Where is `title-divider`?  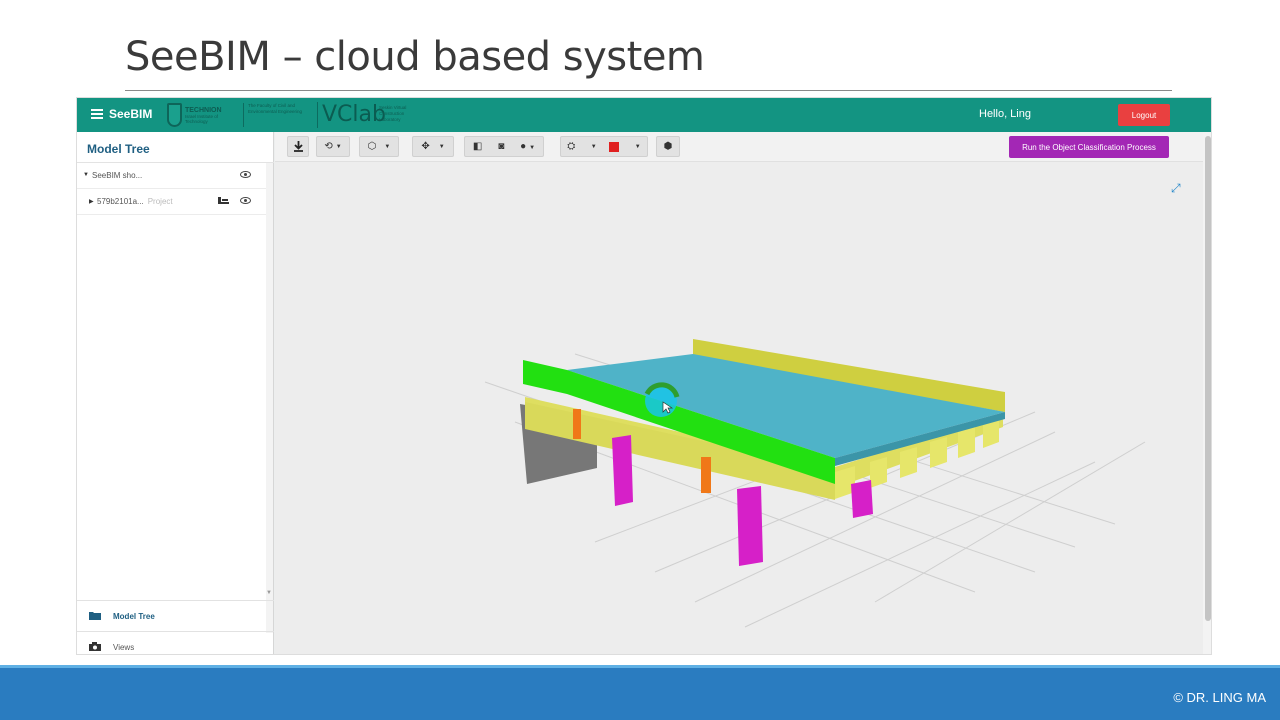 title-divider is located at coordinates (648, 90).